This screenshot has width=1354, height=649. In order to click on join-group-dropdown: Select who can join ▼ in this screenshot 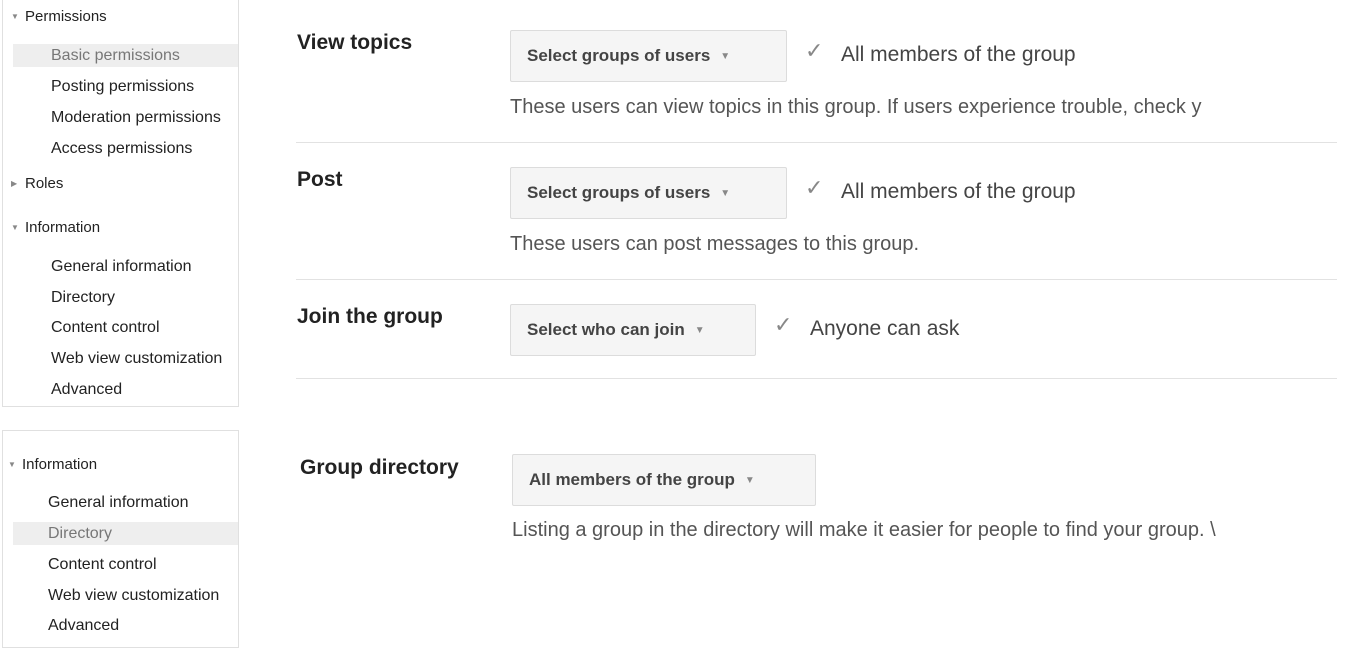, I will do `click(633, 330)`.